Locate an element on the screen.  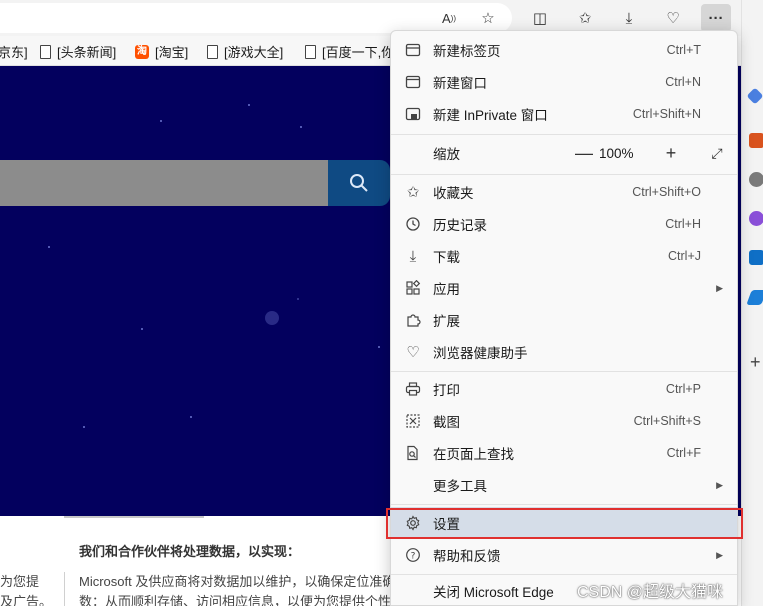
edge-sidebar: + is located at coordinates (752, 303).